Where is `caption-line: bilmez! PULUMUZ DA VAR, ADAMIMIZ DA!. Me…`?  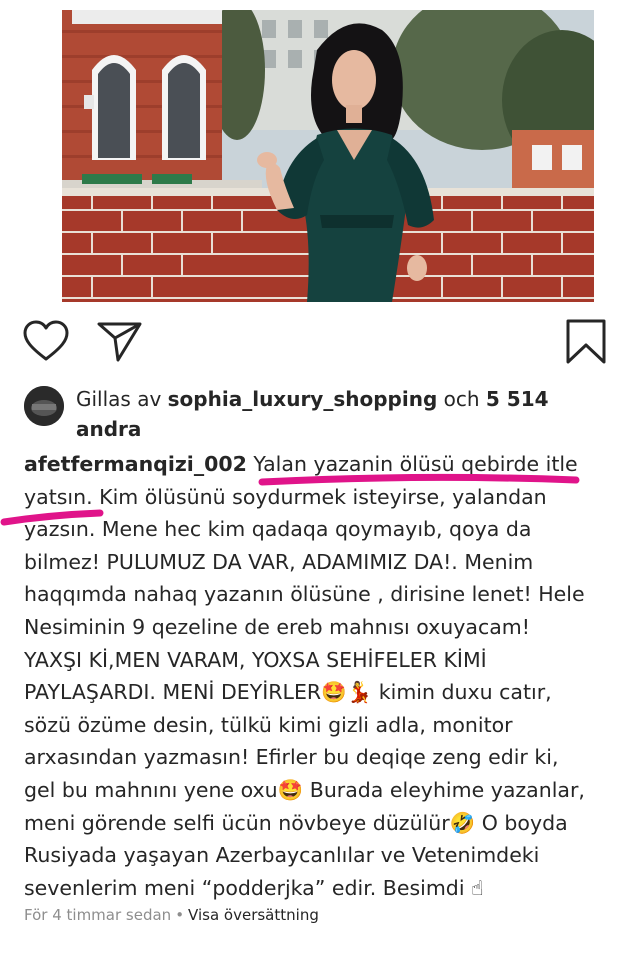
caption-line: bilmez! PULUMUZ DA VAR, ADAMIMIZ DA!. Me… is located at coordinates (279, 561).